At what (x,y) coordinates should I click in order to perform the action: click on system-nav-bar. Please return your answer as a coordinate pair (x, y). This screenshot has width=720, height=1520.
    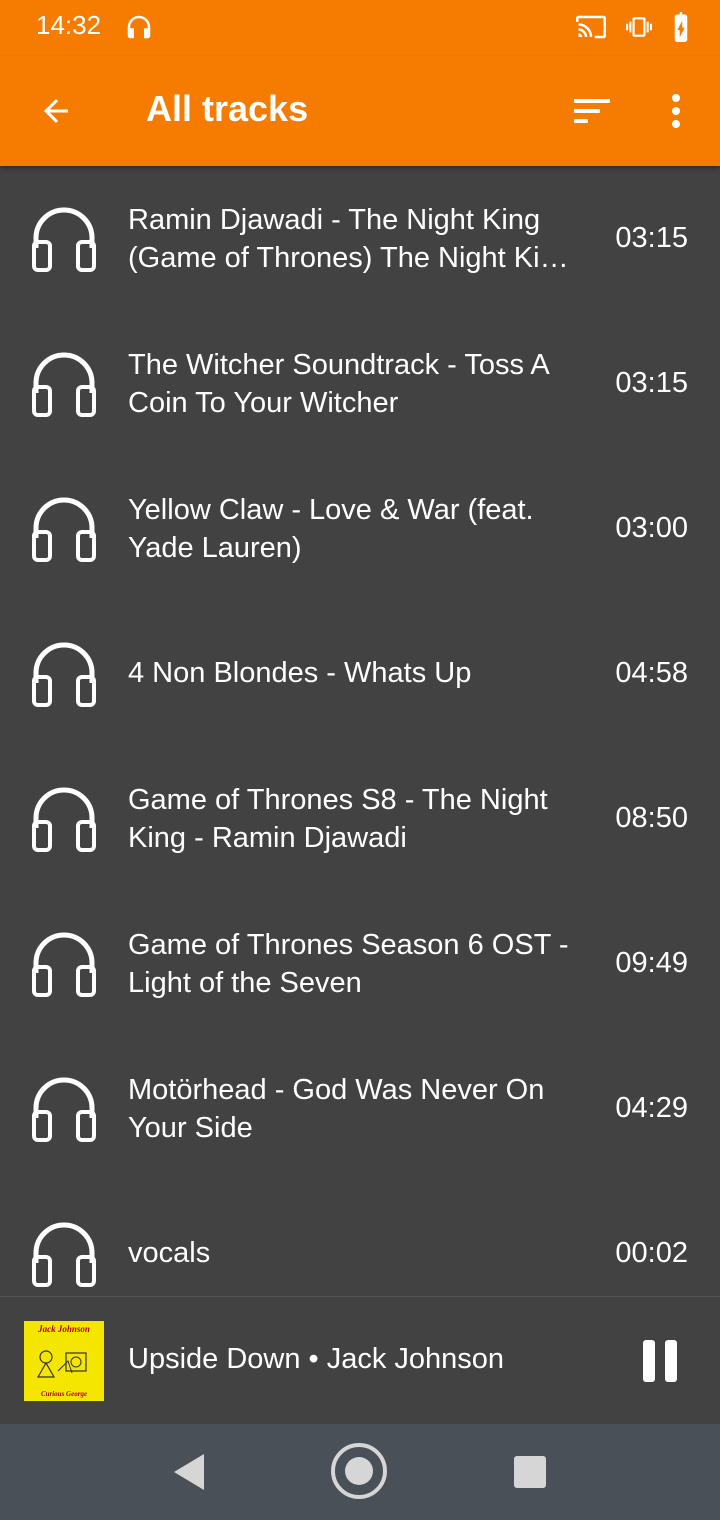
    Looking at the image, I should click on (360, 1472).